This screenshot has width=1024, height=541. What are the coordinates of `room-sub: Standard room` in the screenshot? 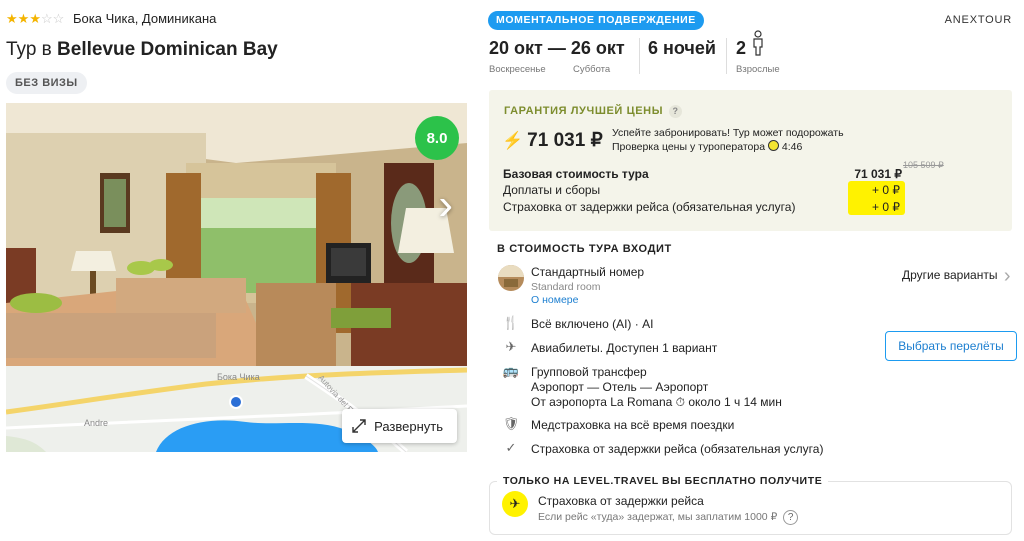 It's located at (566, 287).